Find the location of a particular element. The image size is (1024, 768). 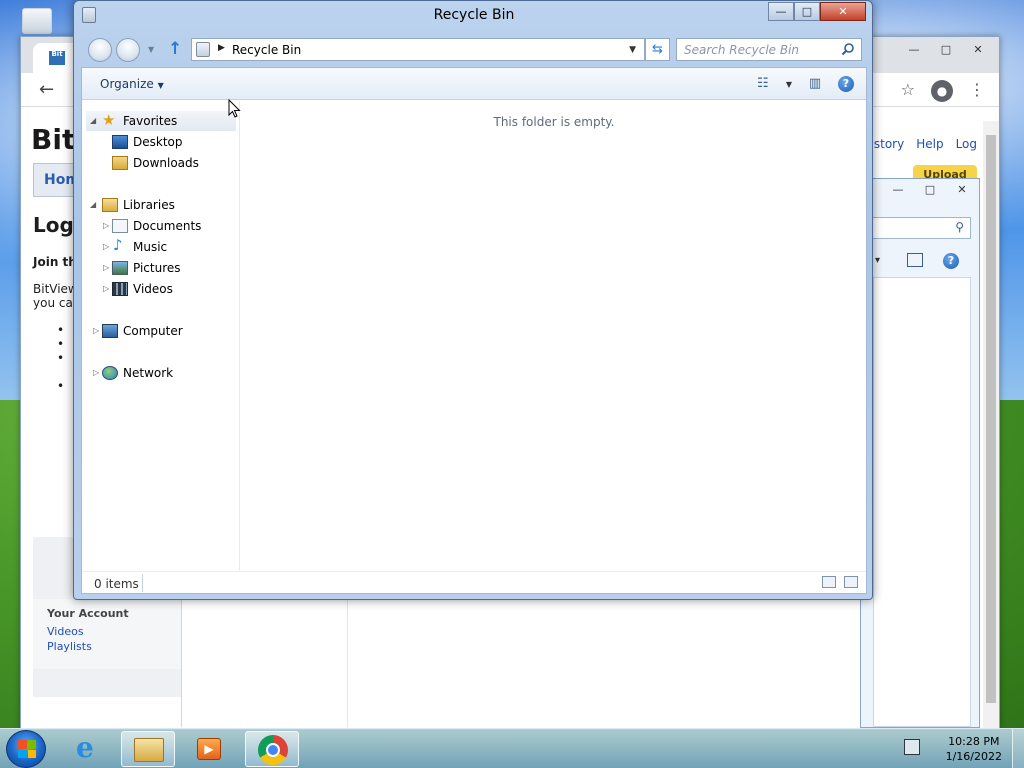

music-icon: ♪ is located at coordinates (118, 245).